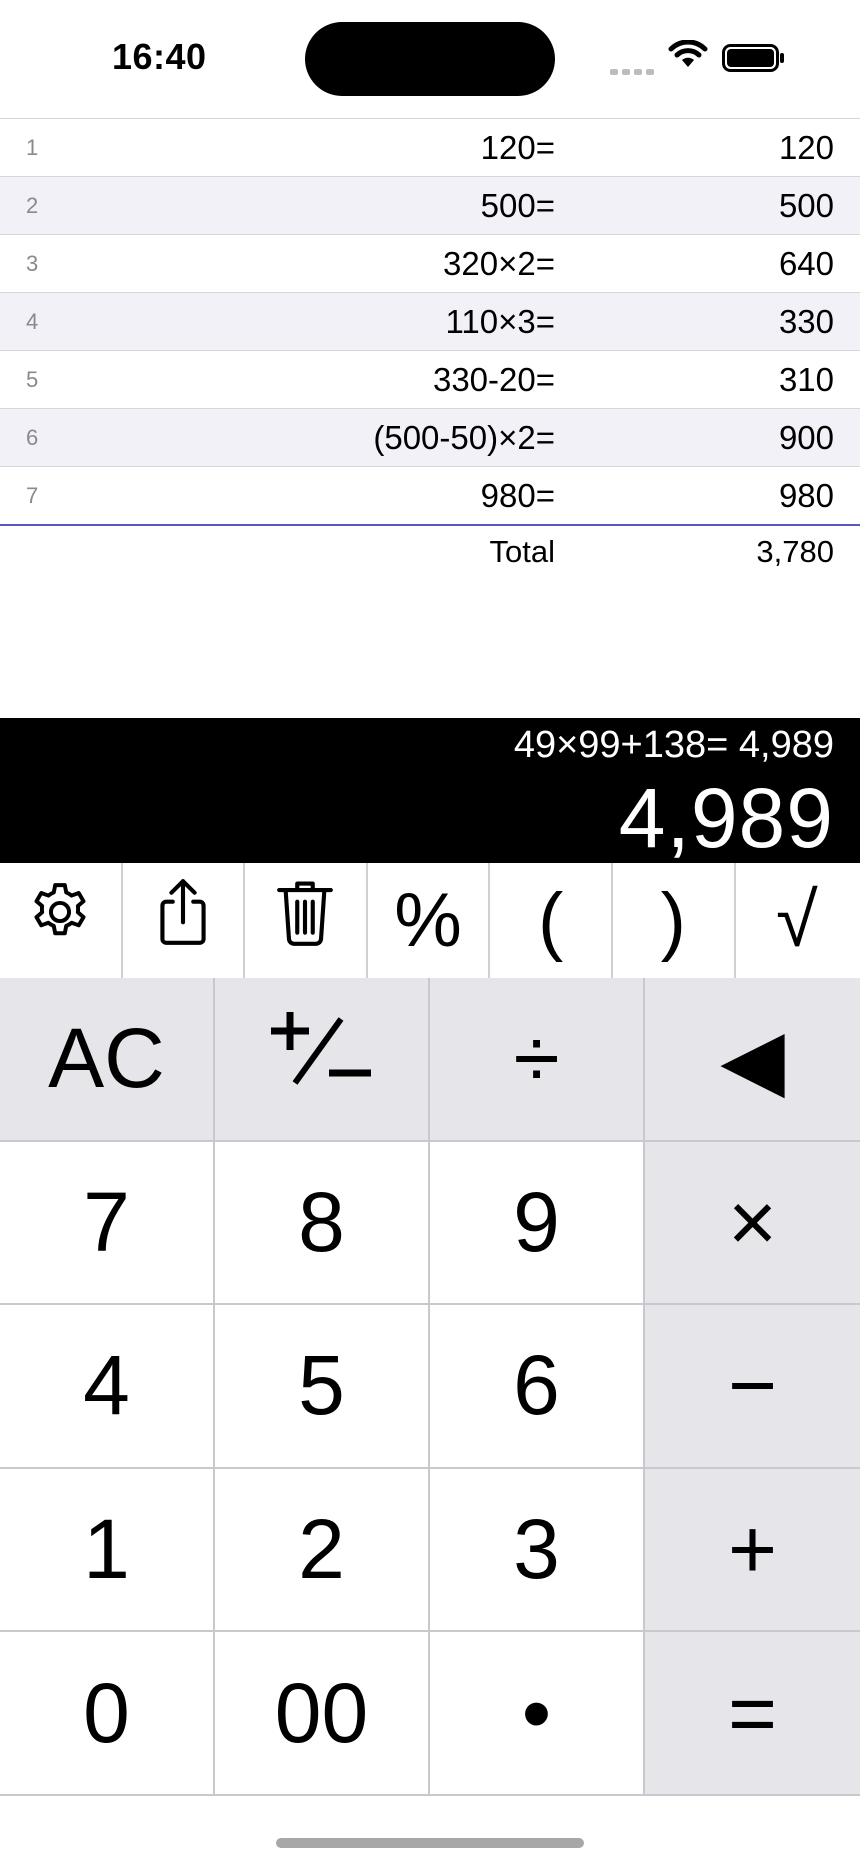 This screenshot has height=1864, width=860. I want to click on key-5: 5, so click(322, 1387).